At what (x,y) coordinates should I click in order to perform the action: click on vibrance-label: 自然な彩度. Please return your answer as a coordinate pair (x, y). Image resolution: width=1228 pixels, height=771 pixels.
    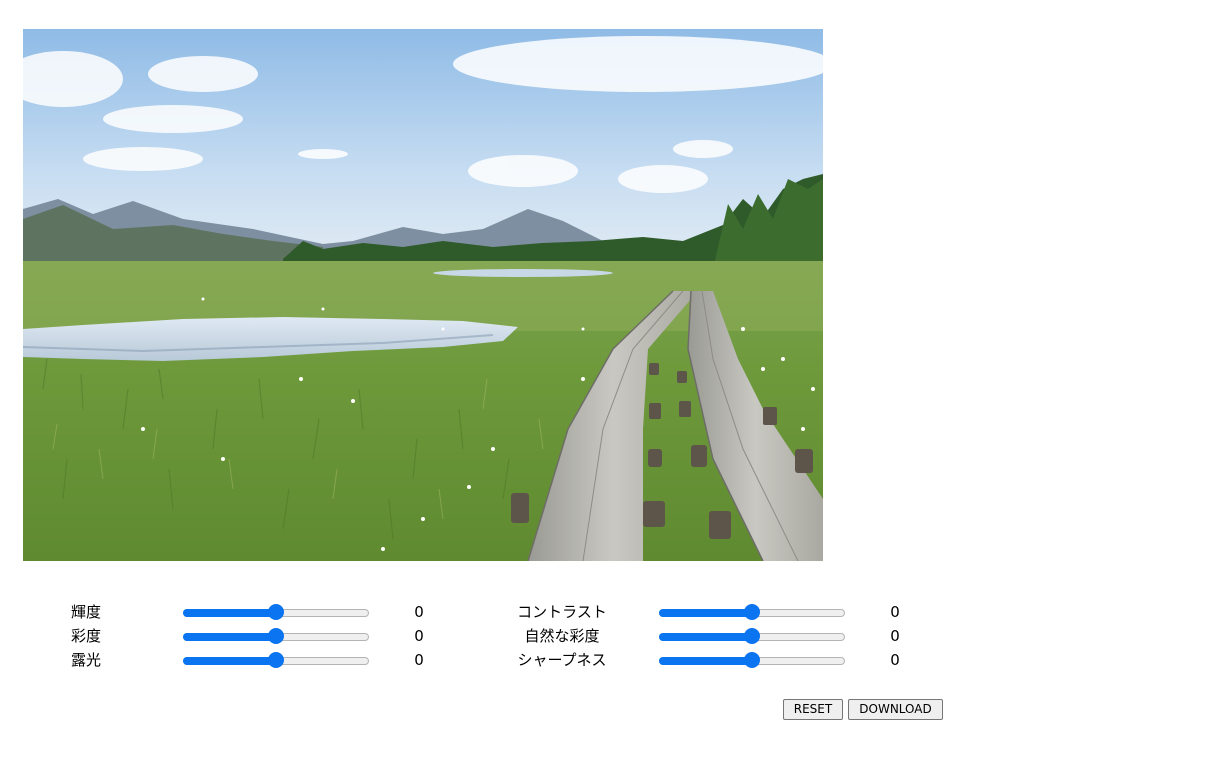
    Looking at the image, I should click on (562, 636).